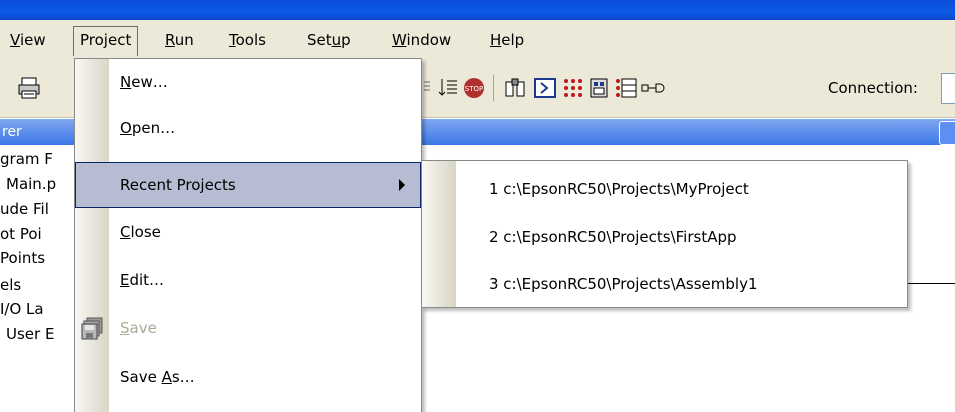  I want to click on menu-item-close: Close, so click(248, 232).